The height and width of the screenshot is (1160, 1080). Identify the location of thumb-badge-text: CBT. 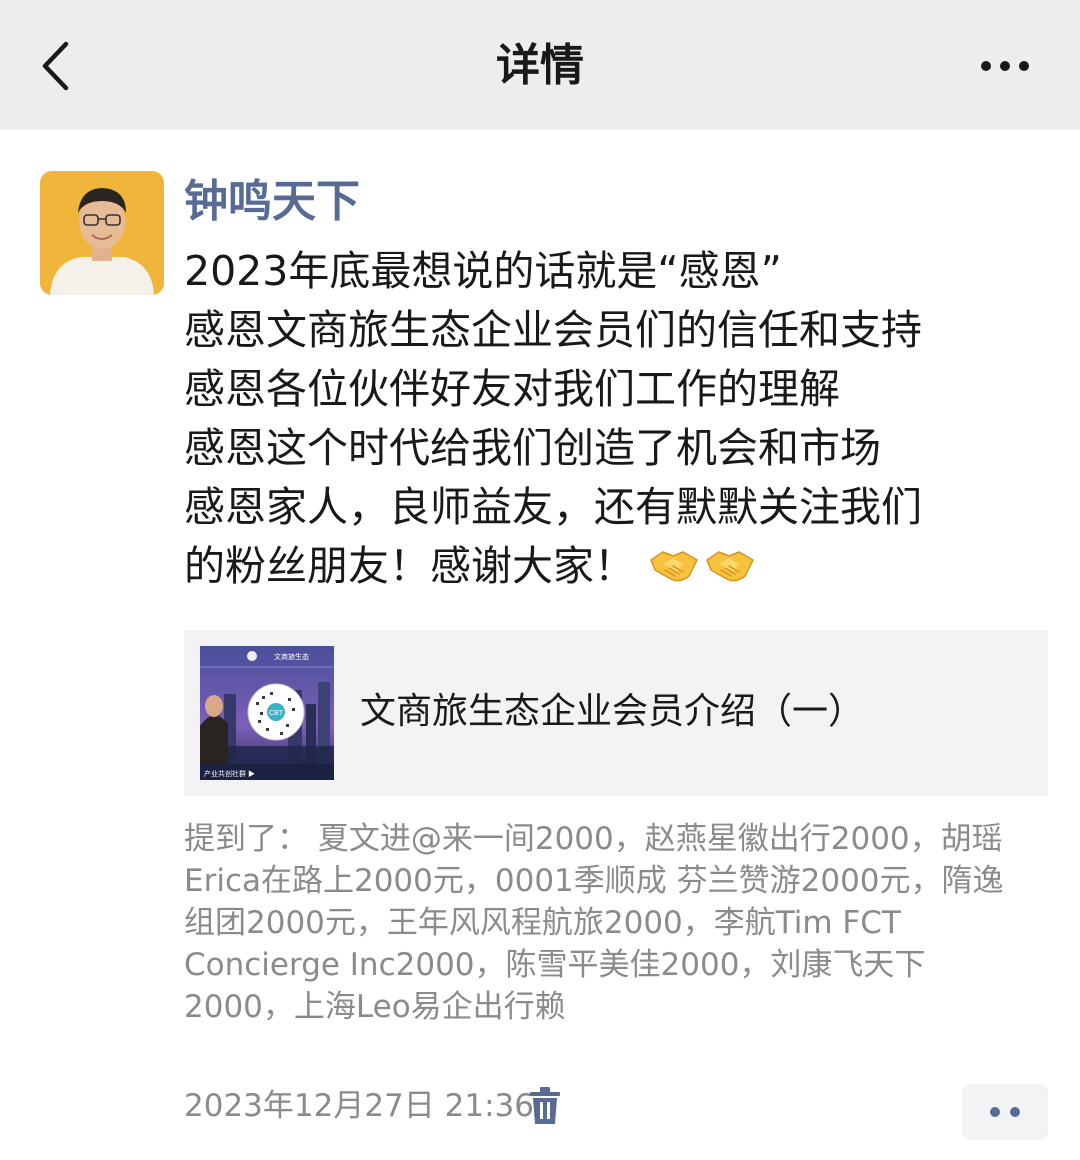
(276, 713).